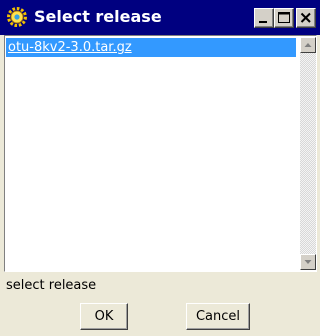  I want to click on scroll-down-button, so click(308, 262).